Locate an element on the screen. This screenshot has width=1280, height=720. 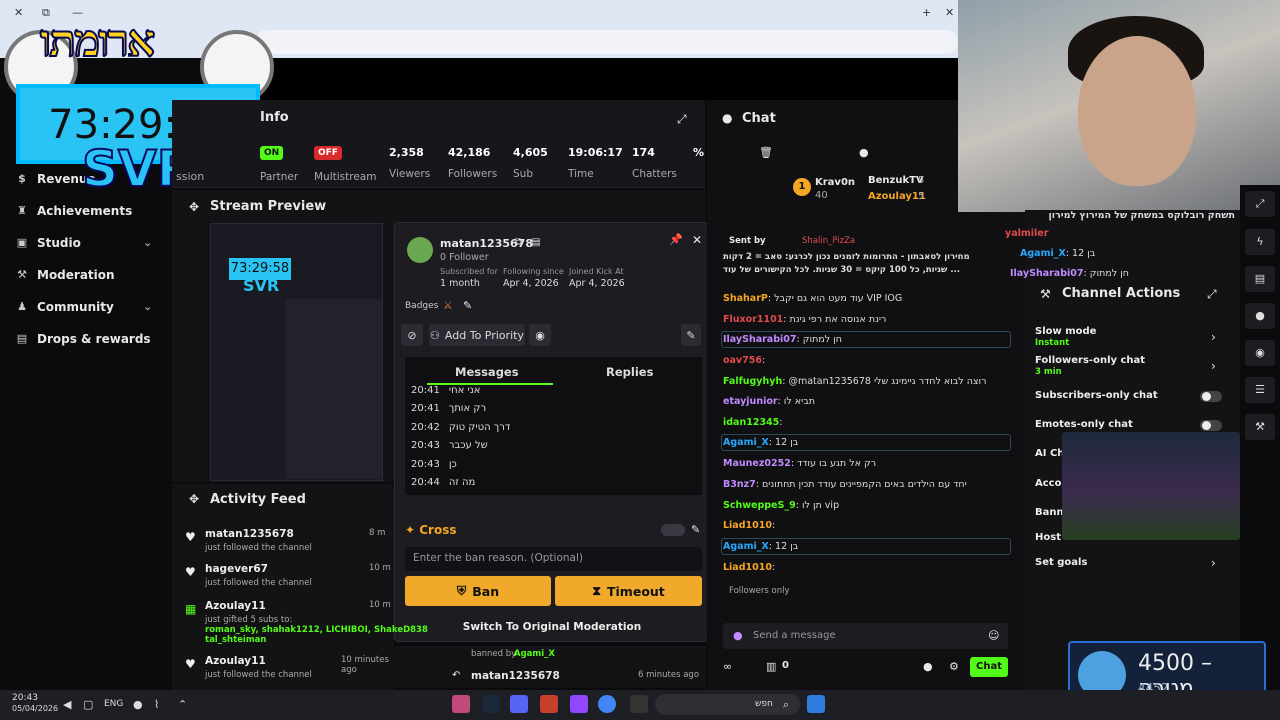
timeout-button: ⧗ Timeout is located at coordinates (628, 591).